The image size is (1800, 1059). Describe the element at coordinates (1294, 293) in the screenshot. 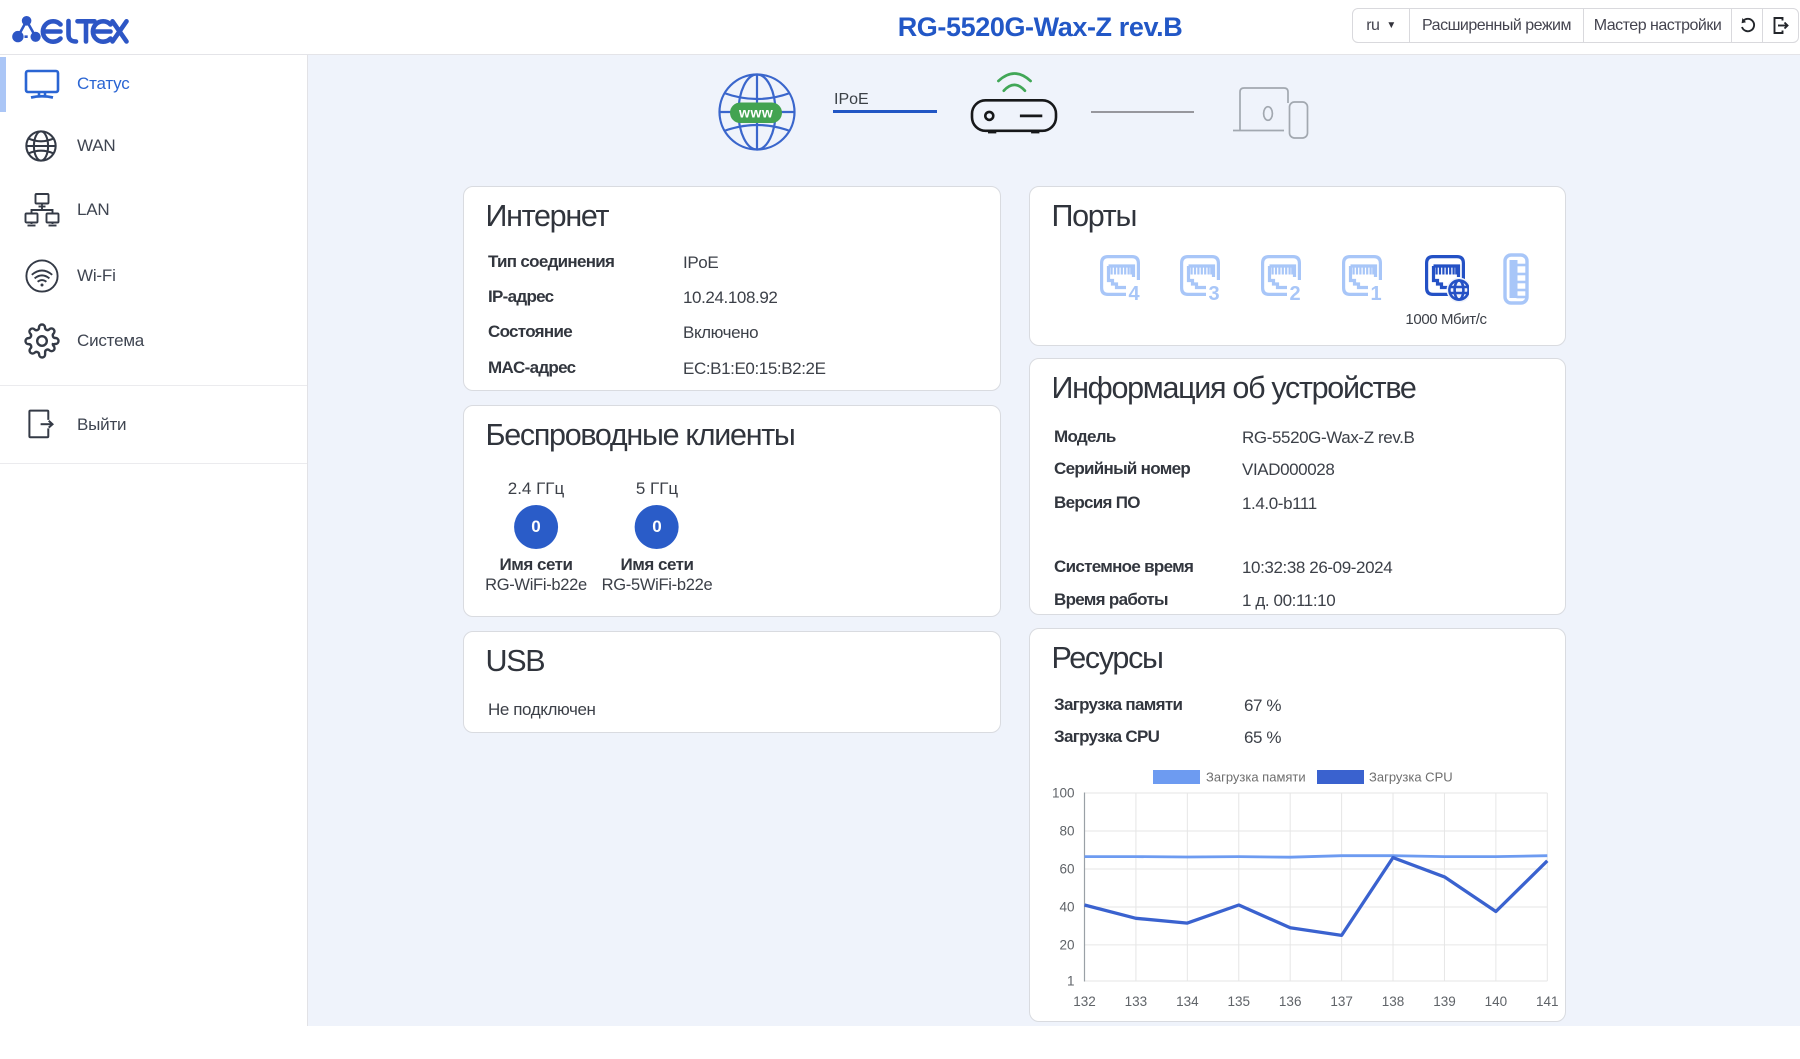

I see `svg-text: 2` at that location.